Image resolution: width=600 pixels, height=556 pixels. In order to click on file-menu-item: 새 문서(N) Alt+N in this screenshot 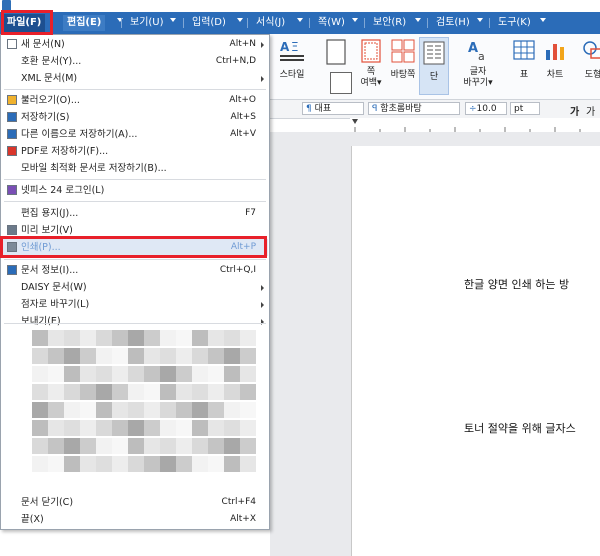, I will do `click(135, 44)`.